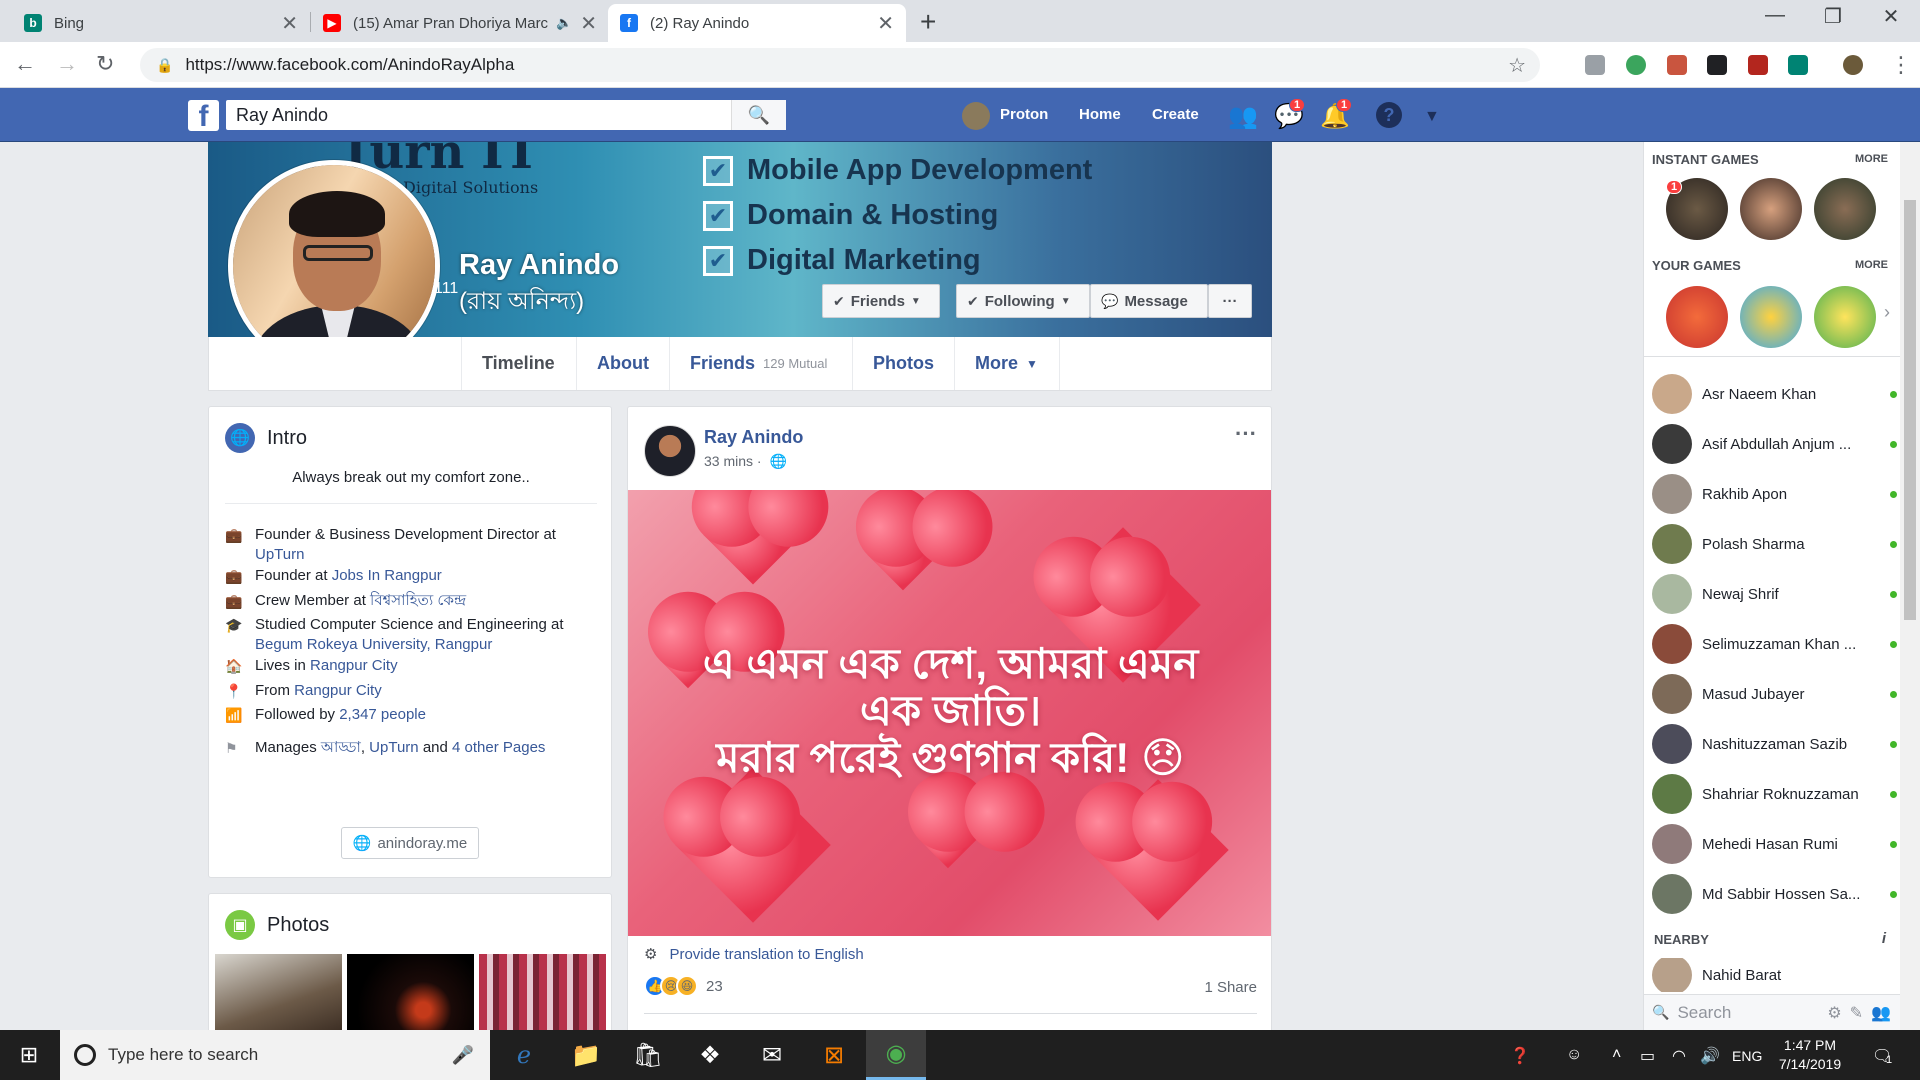  Describe the element at coordinates (382, 714) in the screenshot. I see `followers-link: 2,347 people` at that location.